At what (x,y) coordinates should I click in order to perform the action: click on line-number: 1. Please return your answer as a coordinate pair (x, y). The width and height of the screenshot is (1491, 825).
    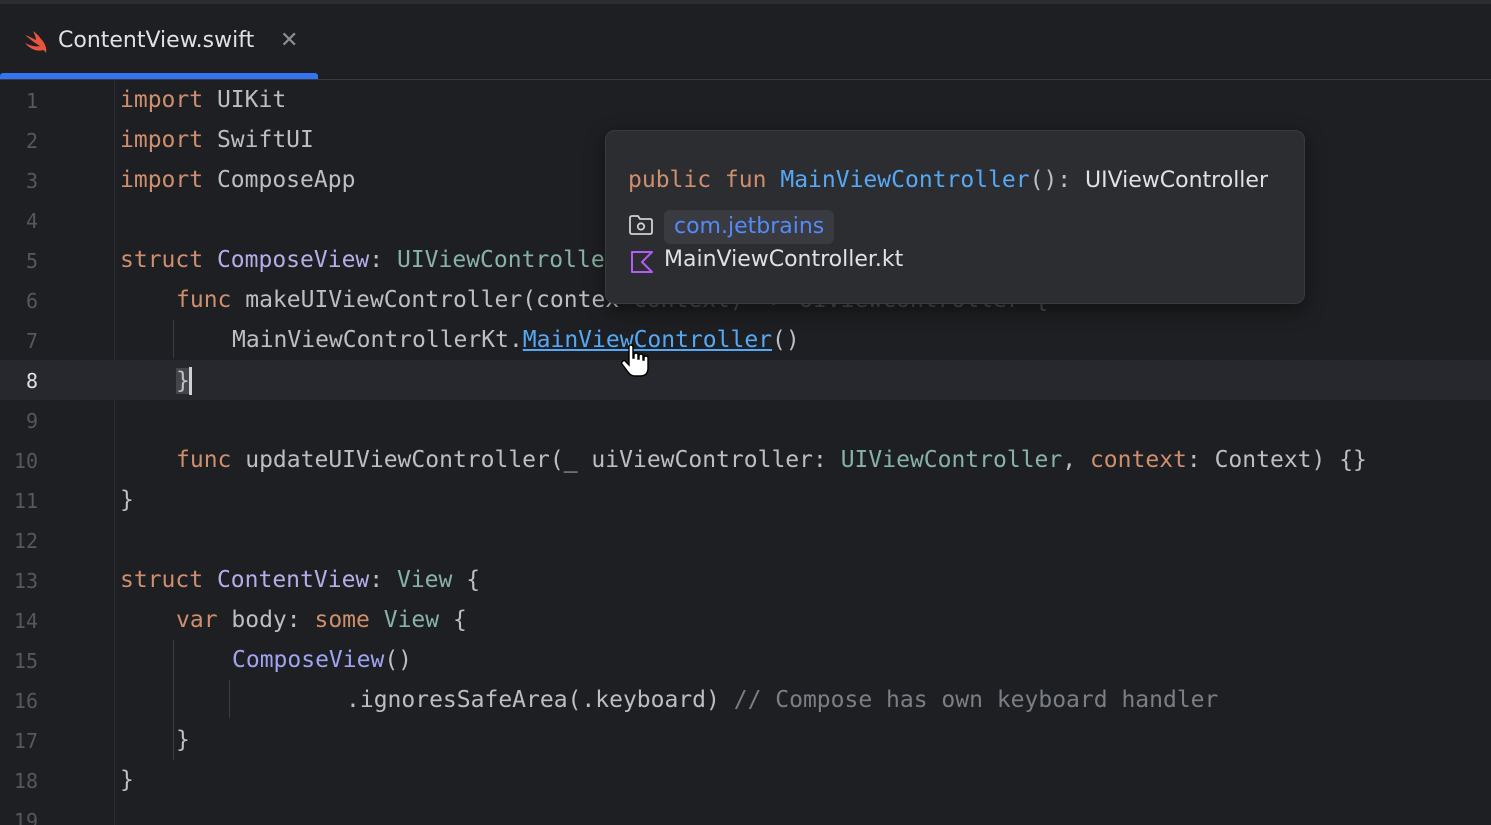
    Looking at the image, I should click on (31, 101).